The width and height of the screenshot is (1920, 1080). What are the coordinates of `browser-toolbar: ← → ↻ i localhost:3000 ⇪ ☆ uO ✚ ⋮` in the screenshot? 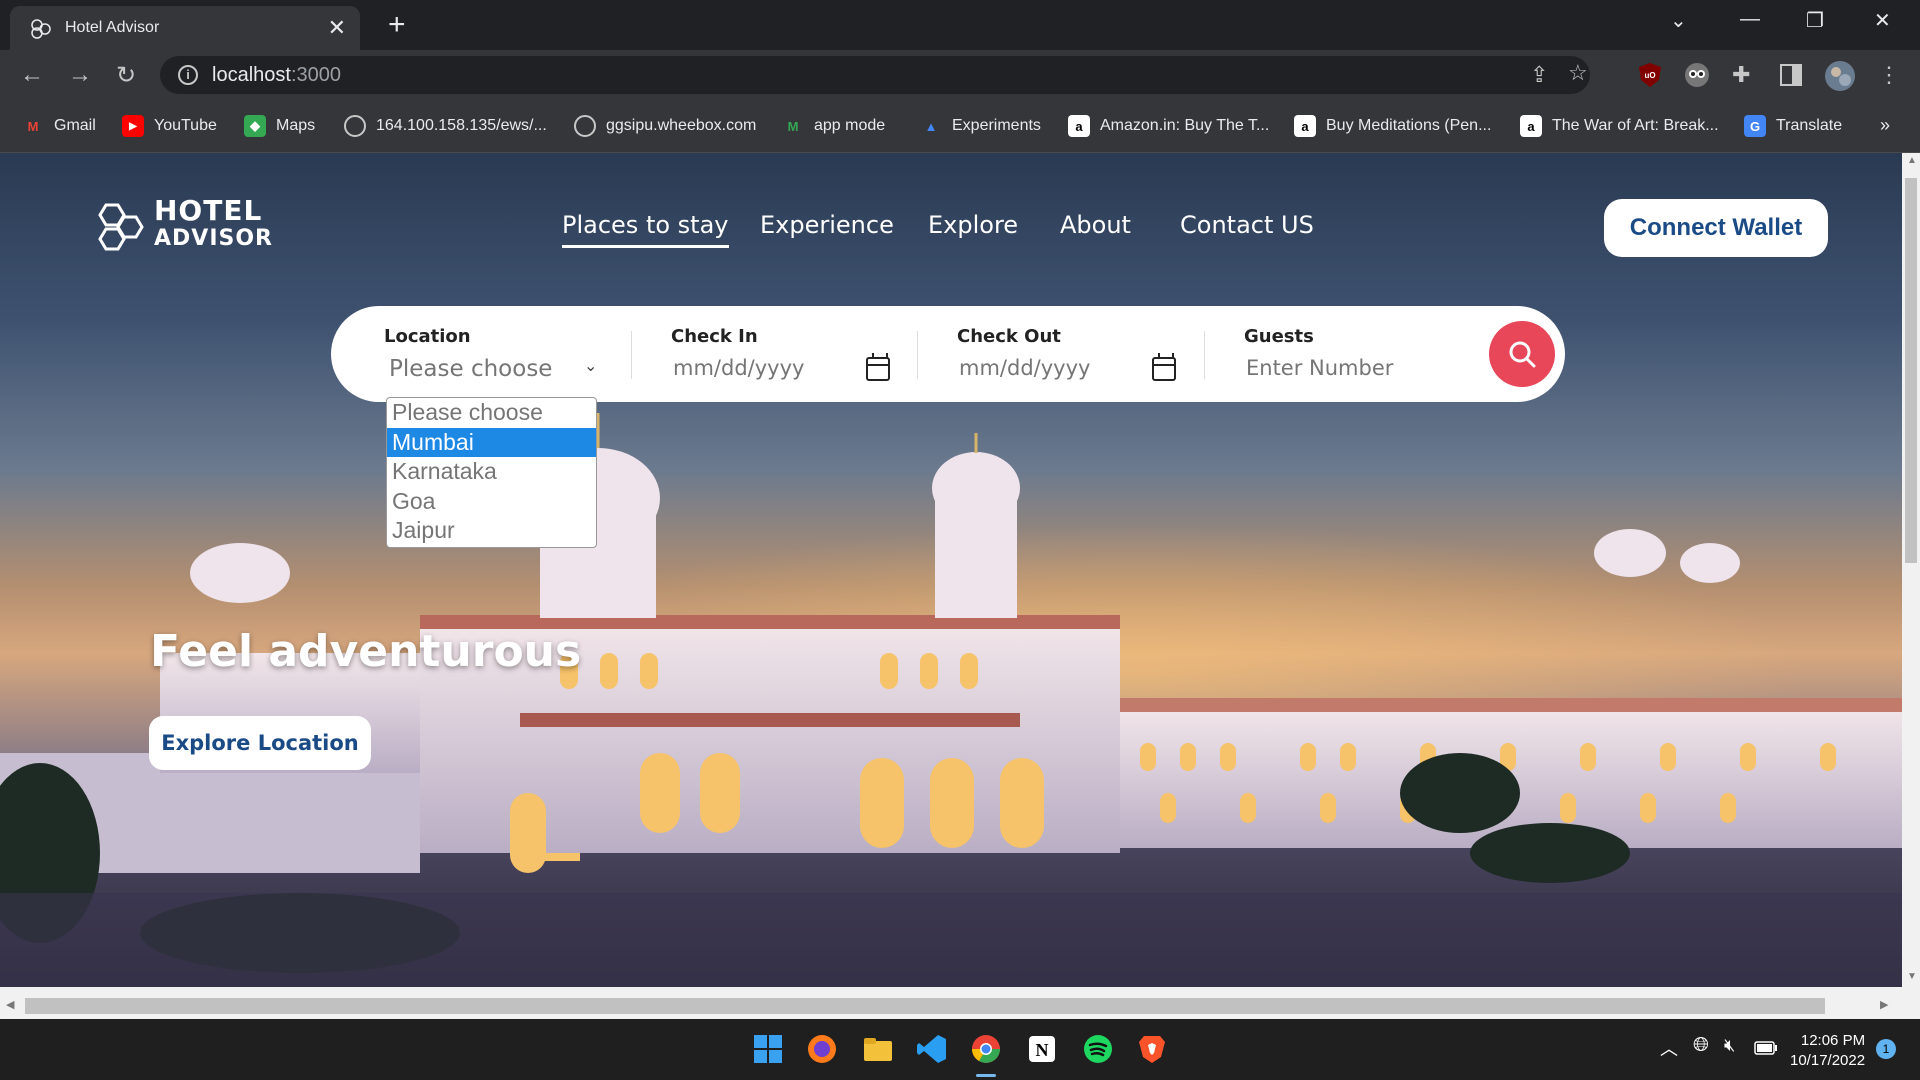 It's located at (960, 75).